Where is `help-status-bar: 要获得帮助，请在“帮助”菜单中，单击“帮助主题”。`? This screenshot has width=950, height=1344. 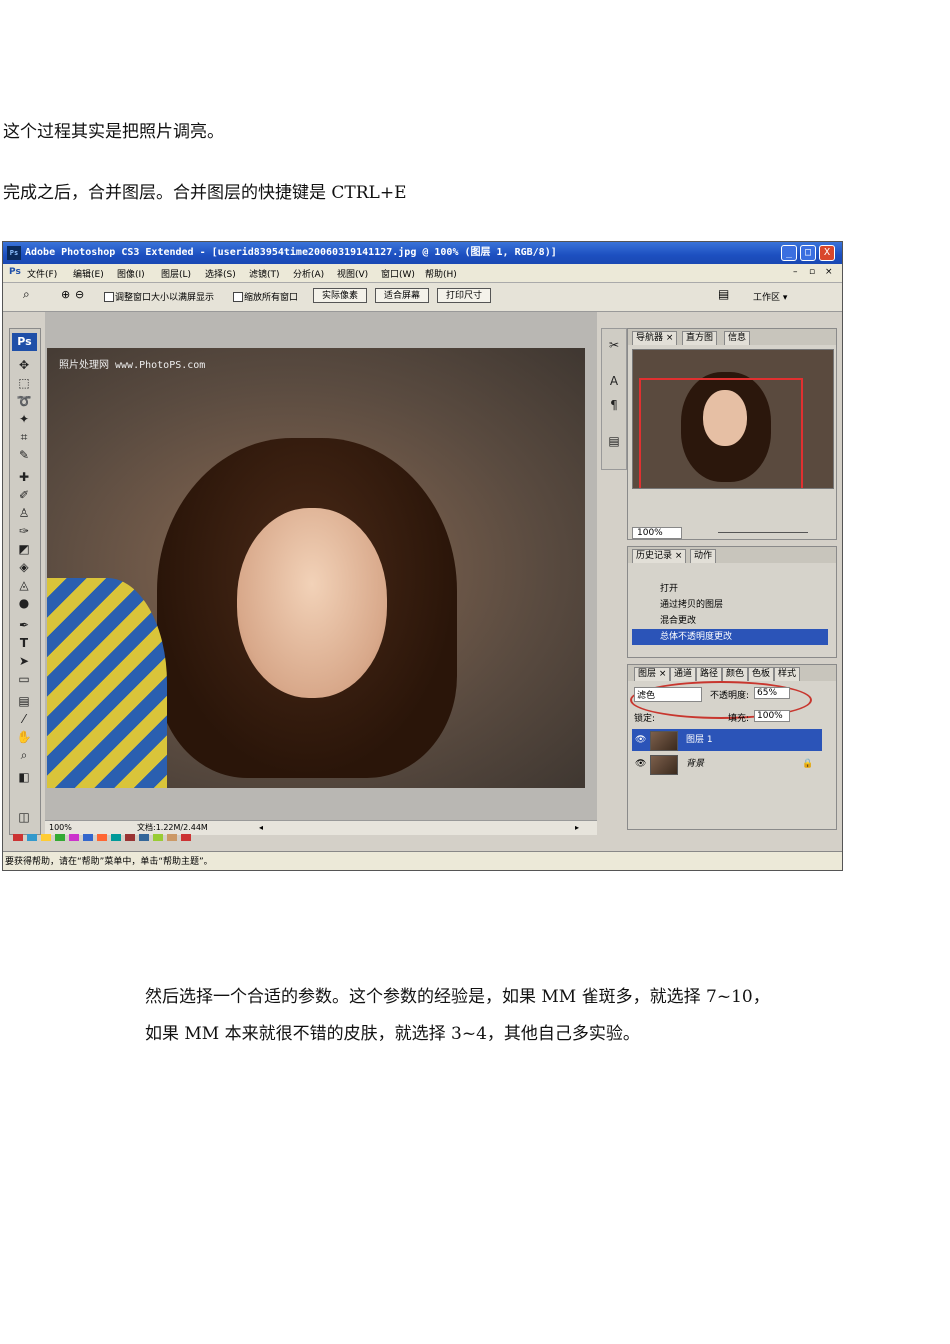
help-status-bar: 要获得帮助，请在“帮助”菜单中，单击“帮助主题”。 is located at coordinates (422, 860).